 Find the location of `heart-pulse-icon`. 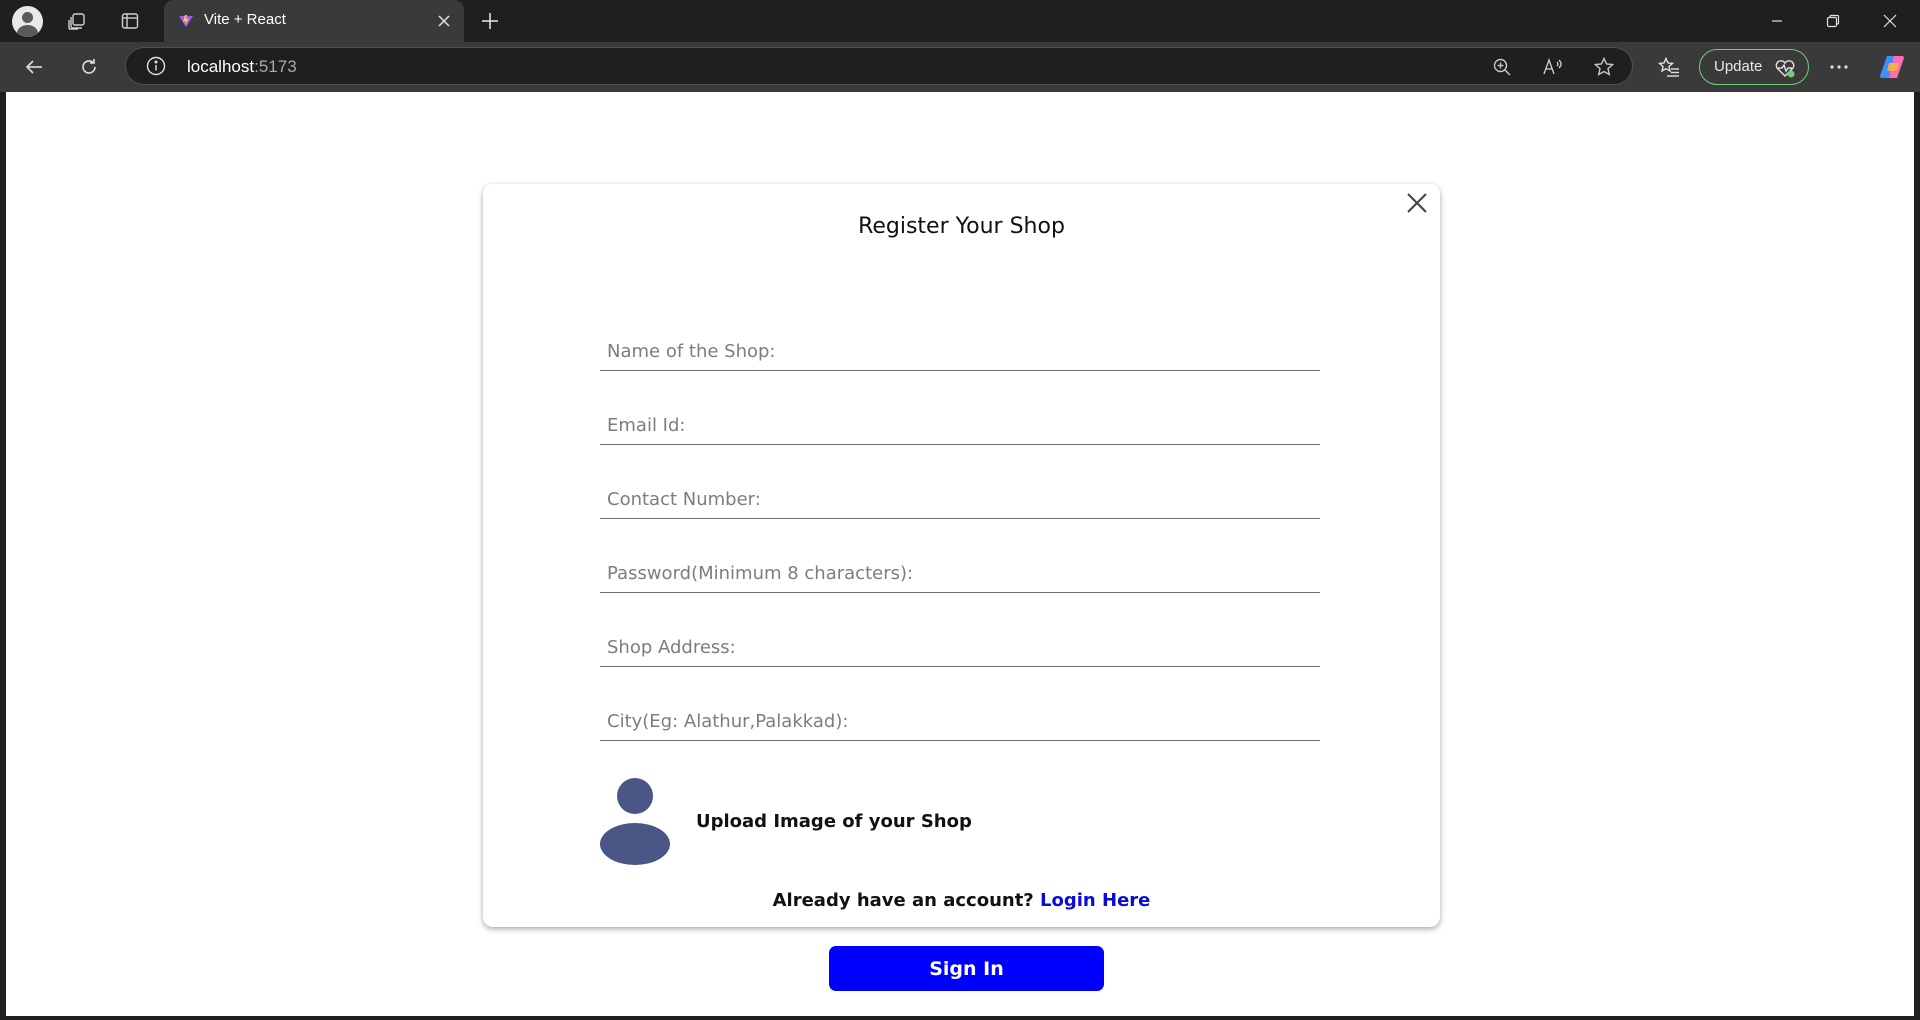

heart-pulse-icon is located at coordinates (1785, 69).